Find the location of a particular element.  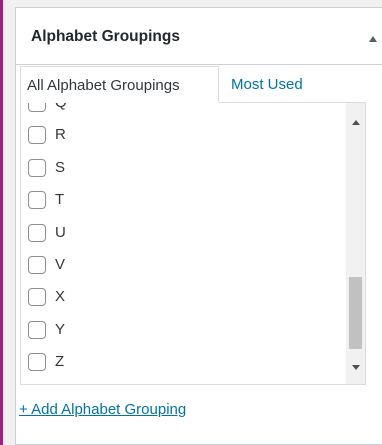

checklist-scrollbar is located at coordinates (355, 243).